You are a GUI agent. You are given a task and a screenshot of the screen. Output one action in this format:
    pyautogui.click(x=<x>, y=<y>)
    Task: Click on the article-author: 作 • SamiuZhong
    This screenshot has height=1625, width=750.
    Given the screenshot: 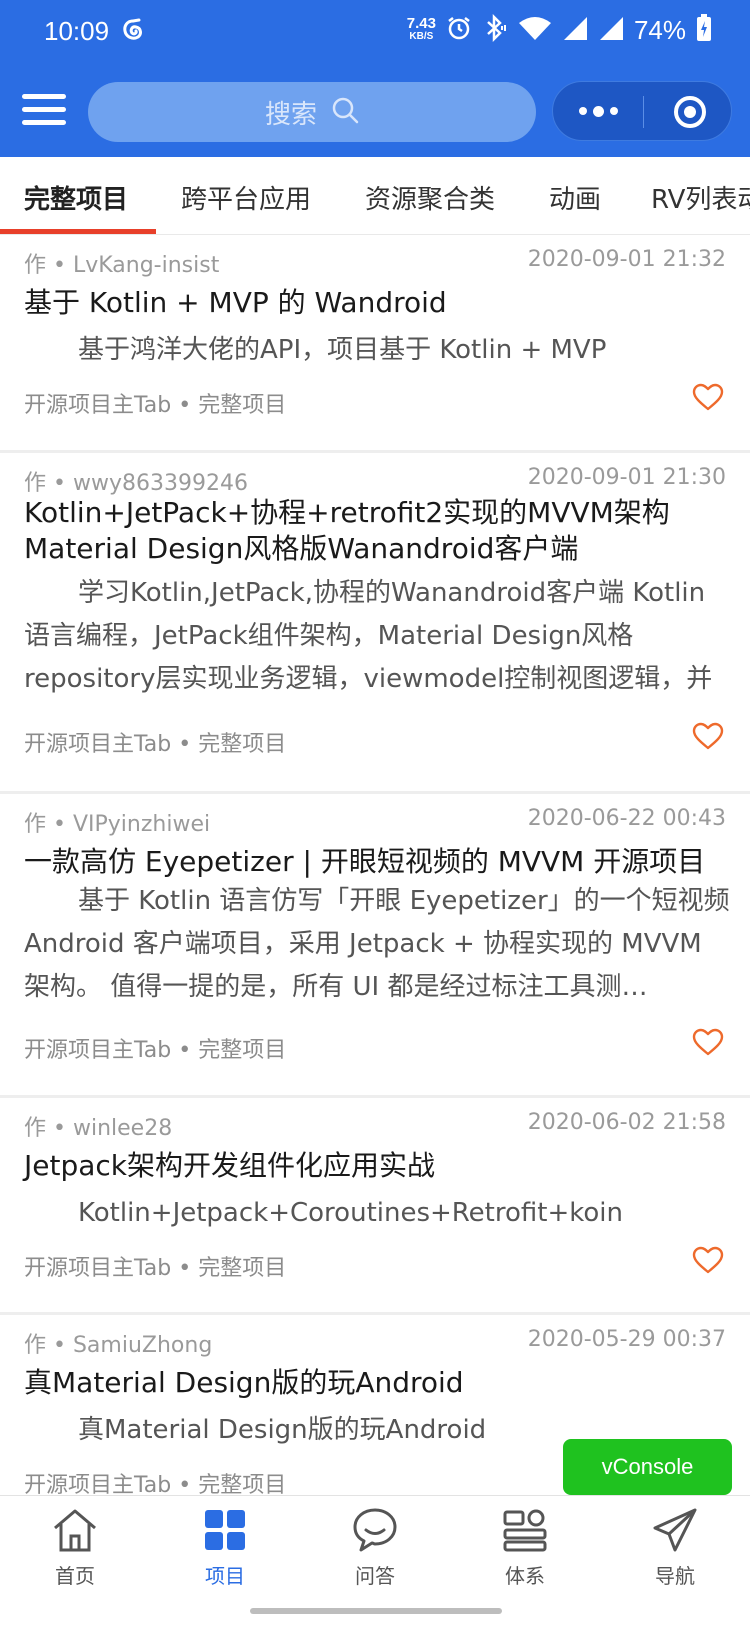 What is the action you would take?
    pyautogui.click(x=118, y=1345)
    